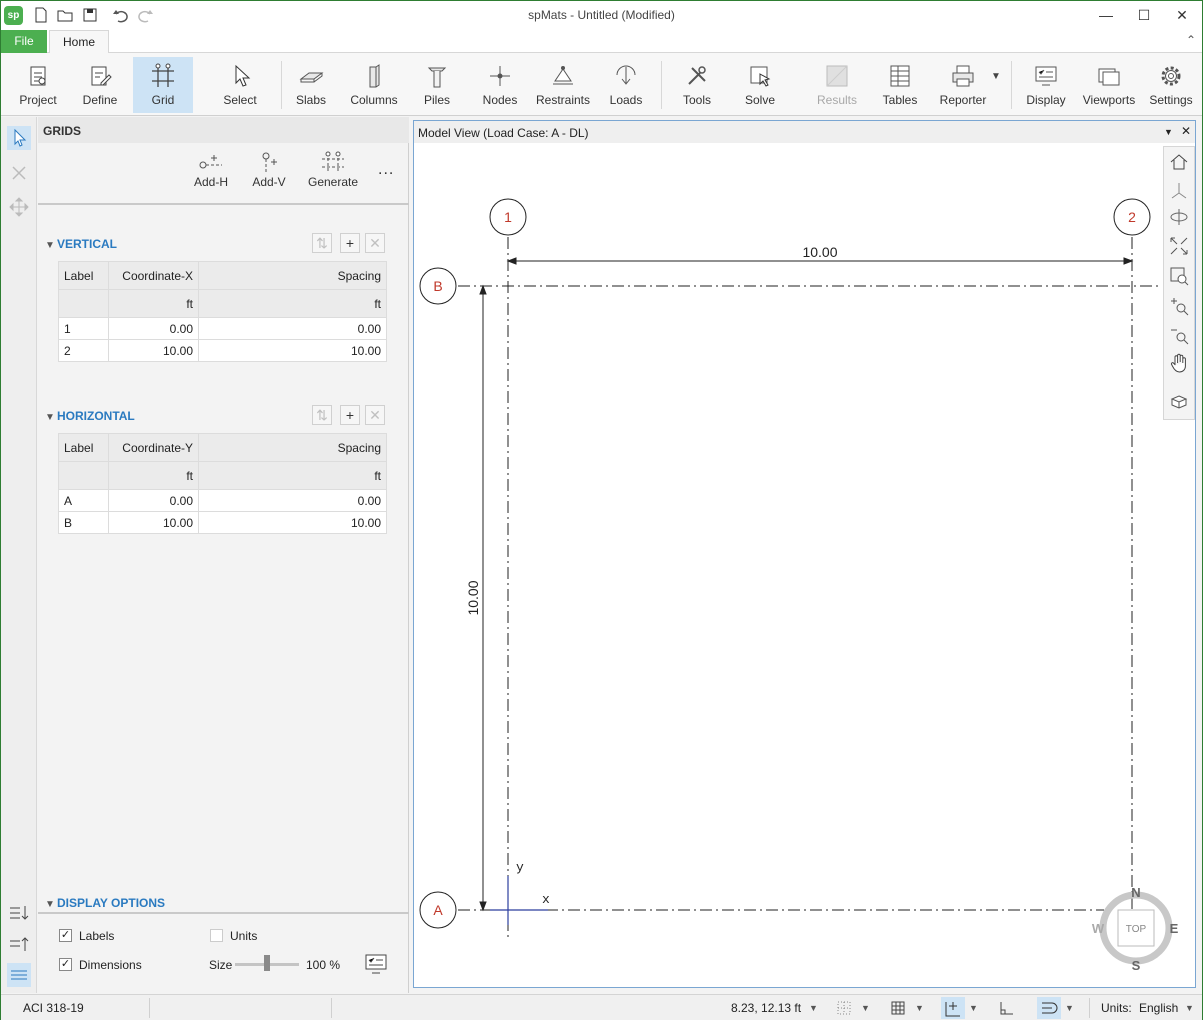 This screenshot has height=1020, width=1203. Describe the element at coordinates (79, 42) in the screenshot. I see `tab-home: Home` at that location.